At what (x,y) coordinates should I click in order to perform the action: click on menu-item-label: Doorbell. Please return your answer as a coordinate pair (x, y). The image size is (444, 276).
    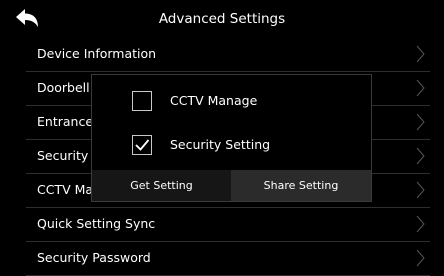
    Looking at the image, I should click on (63, 87).